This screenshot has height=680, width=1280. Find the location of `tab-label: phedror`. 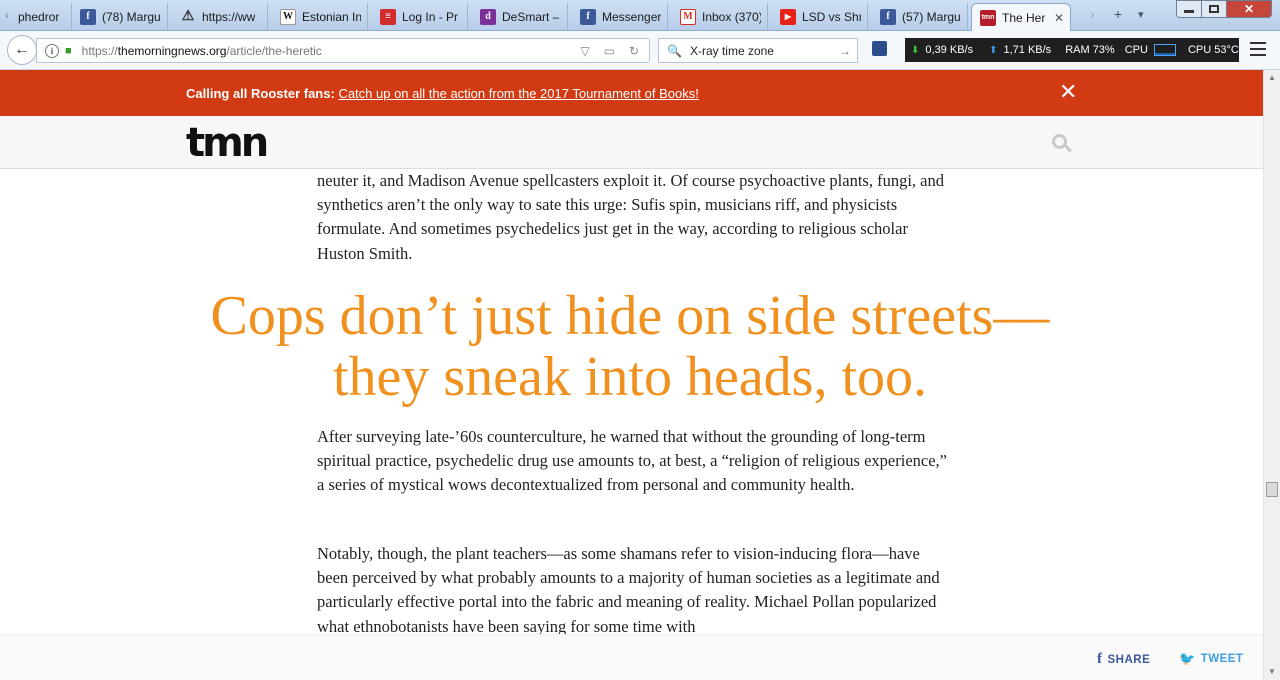

tab-label: phedror is located at coordinates (39, 16).